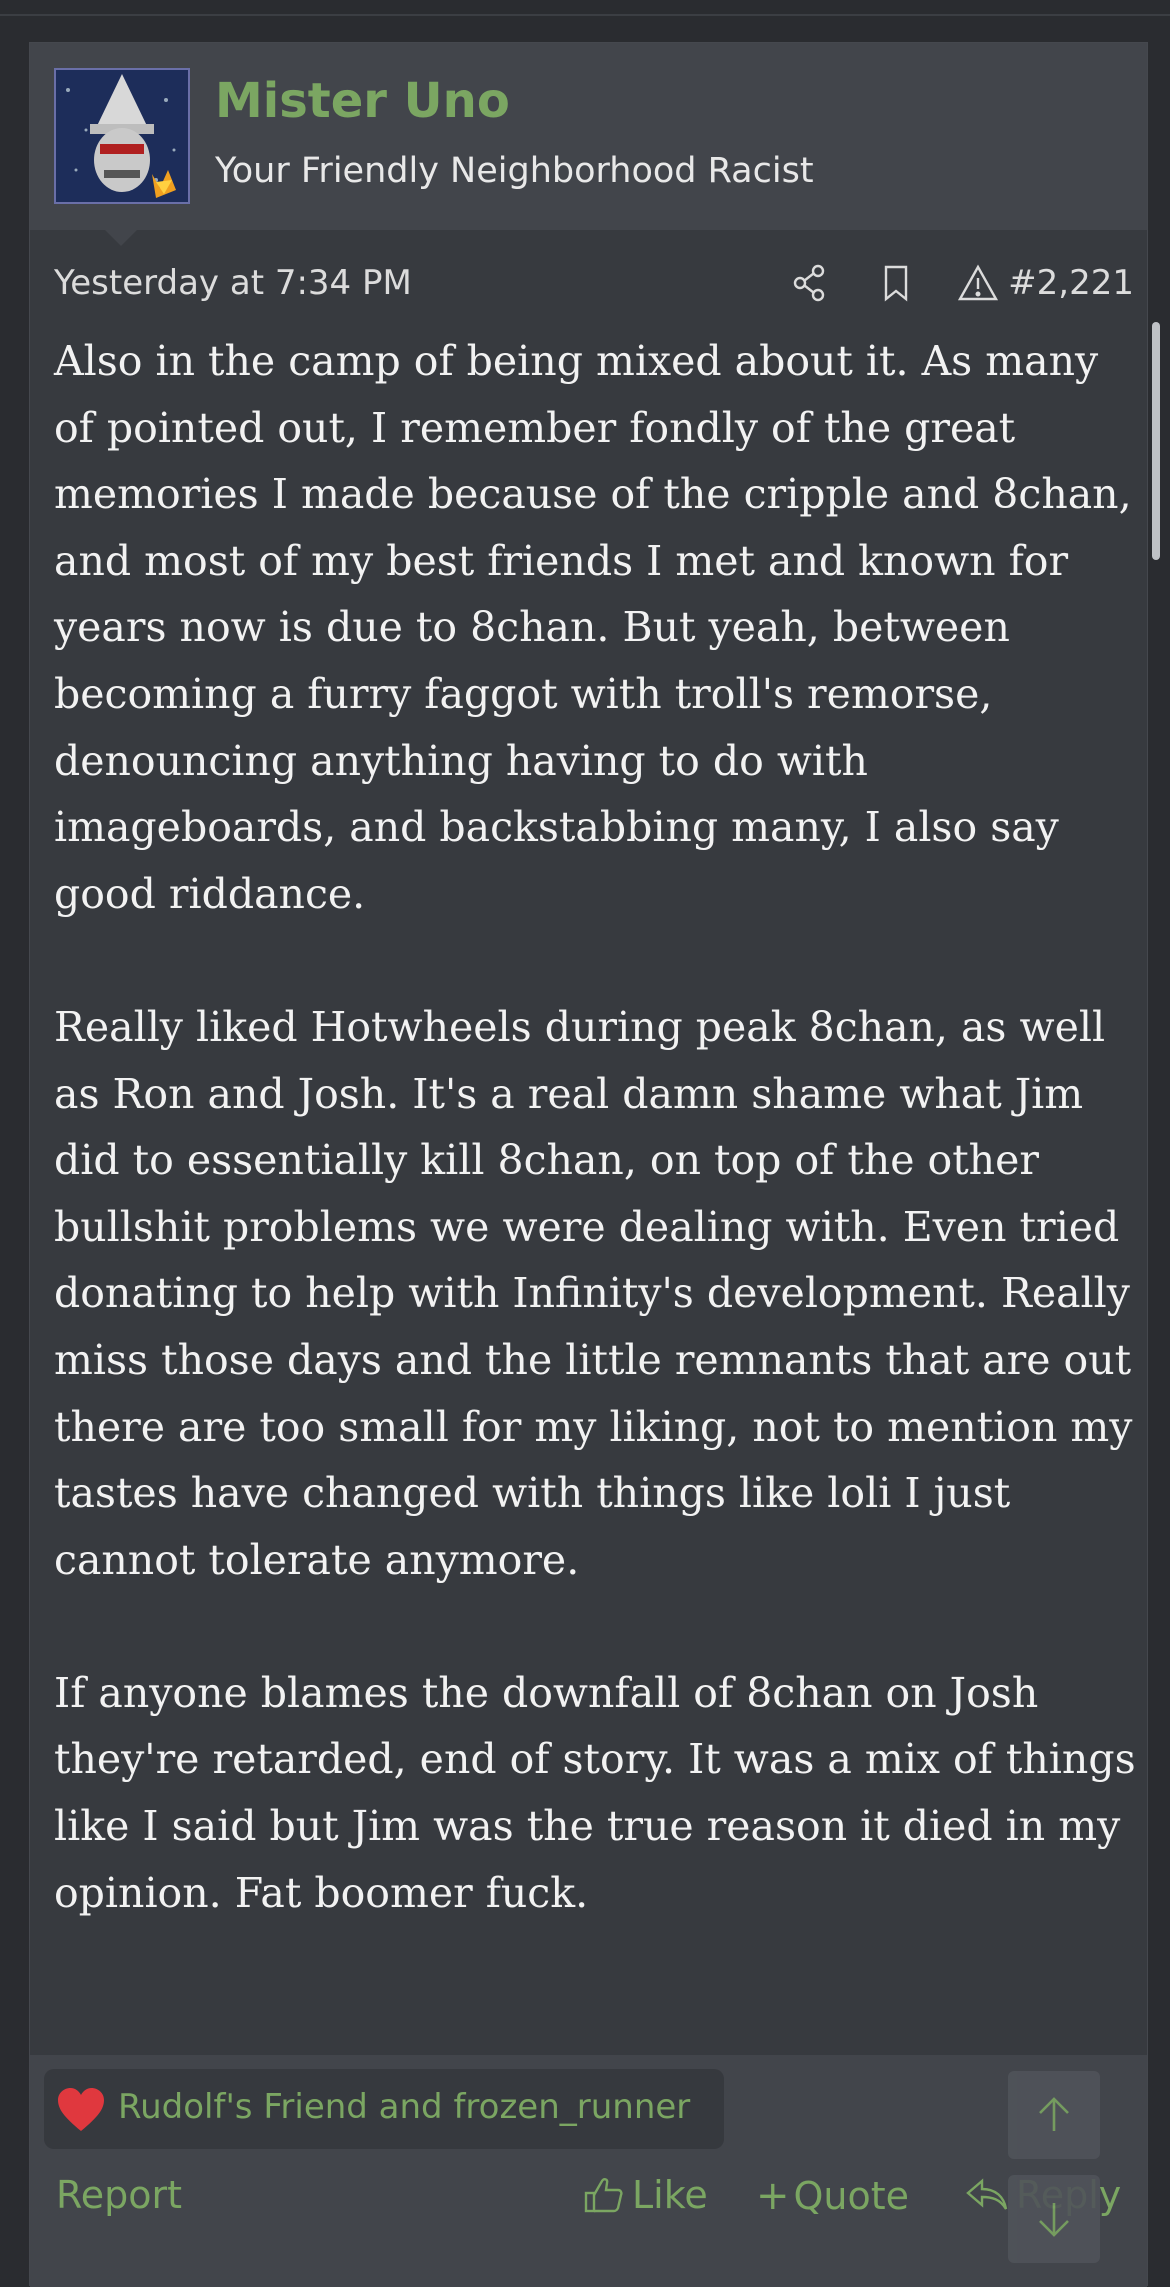 The image size is (1170, 2287). What do you see at coordinates (1156, 441) in the screenshot?
I see `page-scrollbar` at bounding box center [1156, 441].